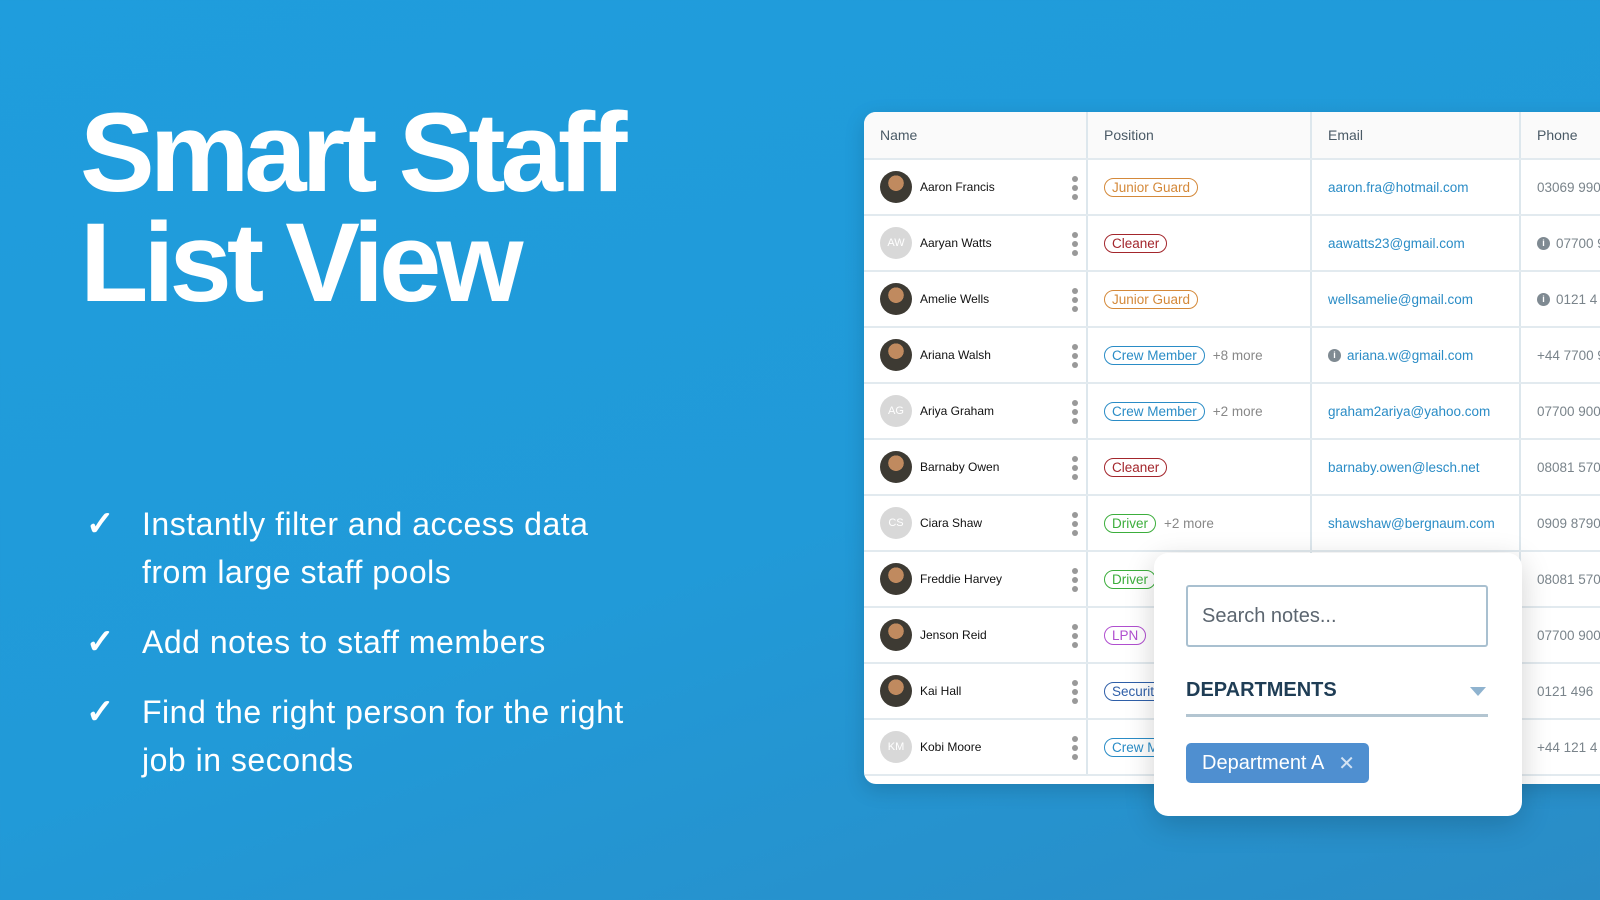 Image resolution: width=1600 pixels, height=900 pixels. What do you see at coordinates (953, 635) in the screenshot?
I see `staff-name: Jenson Reid` at bounding box center [953, 635].